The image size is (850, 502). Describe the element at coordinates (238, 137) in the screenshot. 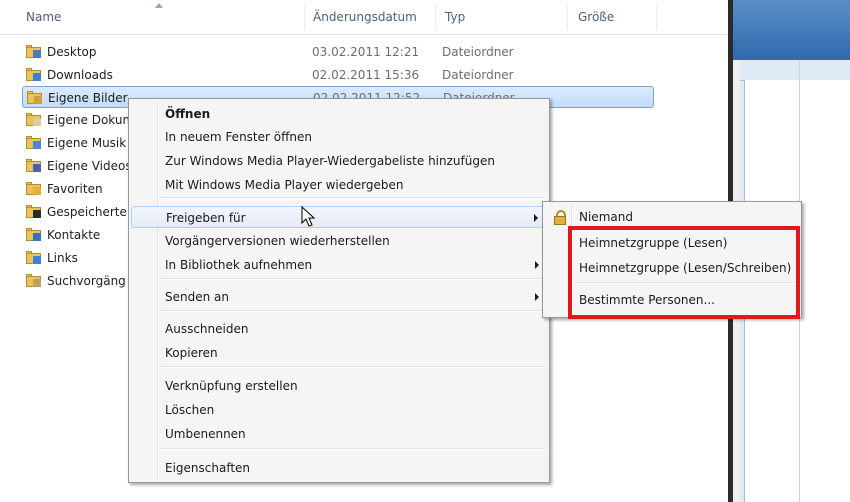

I see `menu-item-label: In neuem Fenster öffnen` at that location.